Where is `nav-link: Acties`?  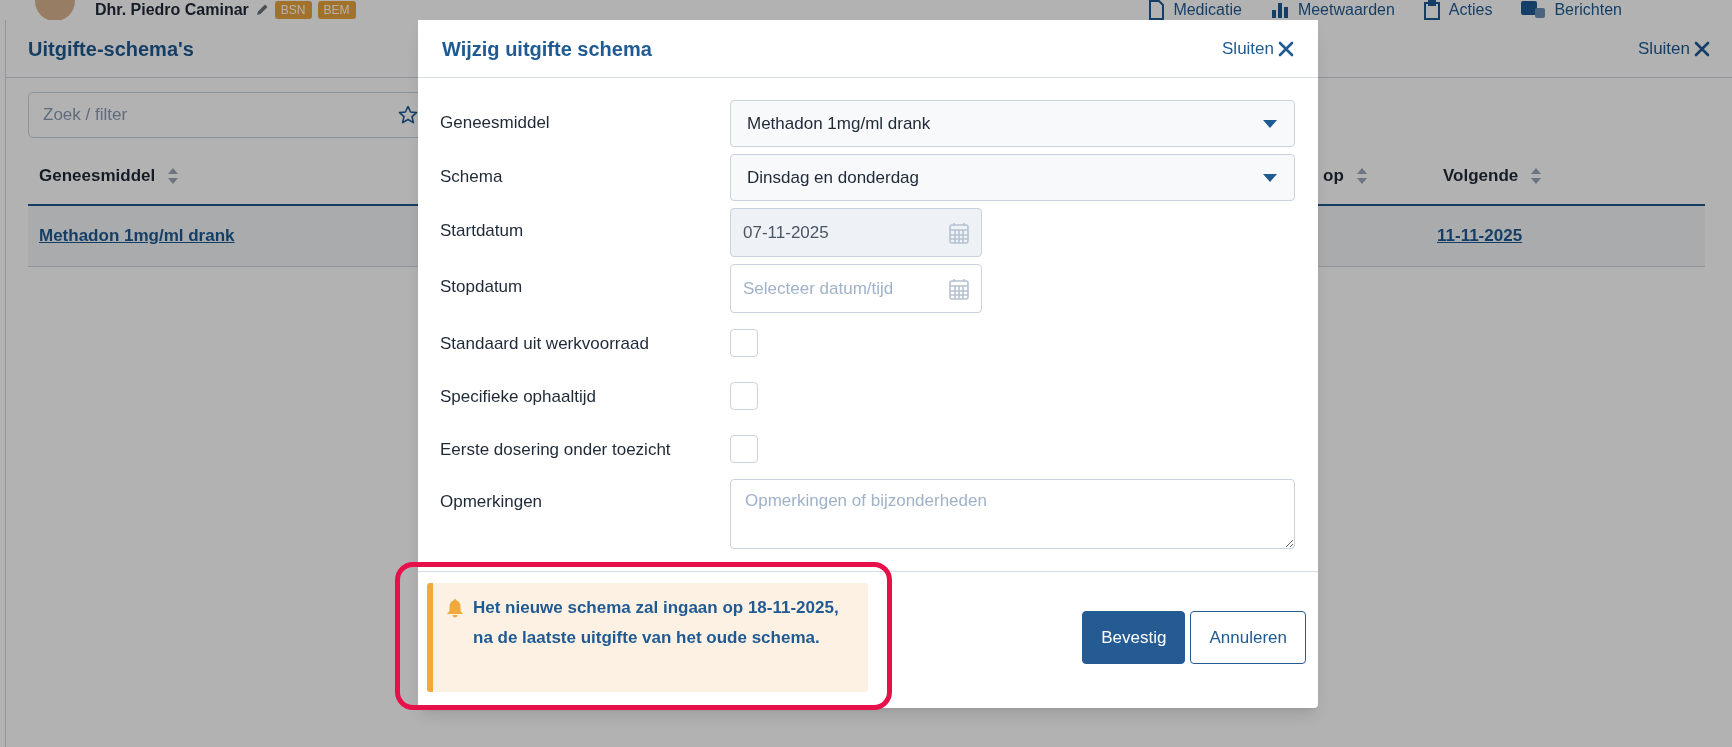
nav-link: Acties is located at coordinates (1457, 10).